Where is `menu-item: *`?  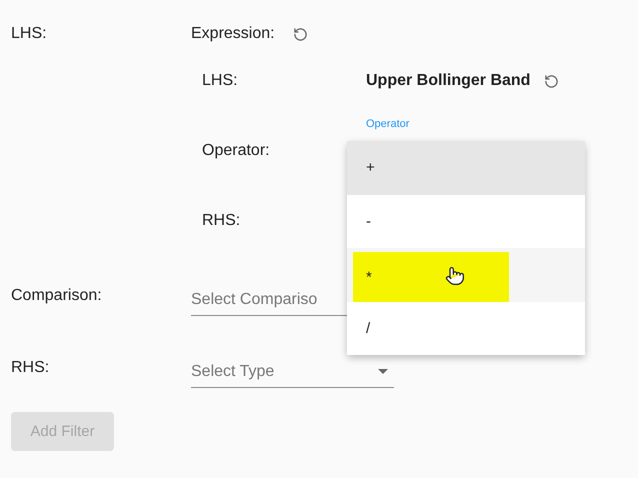
menu-item: * is located at coordinates (466, 275).